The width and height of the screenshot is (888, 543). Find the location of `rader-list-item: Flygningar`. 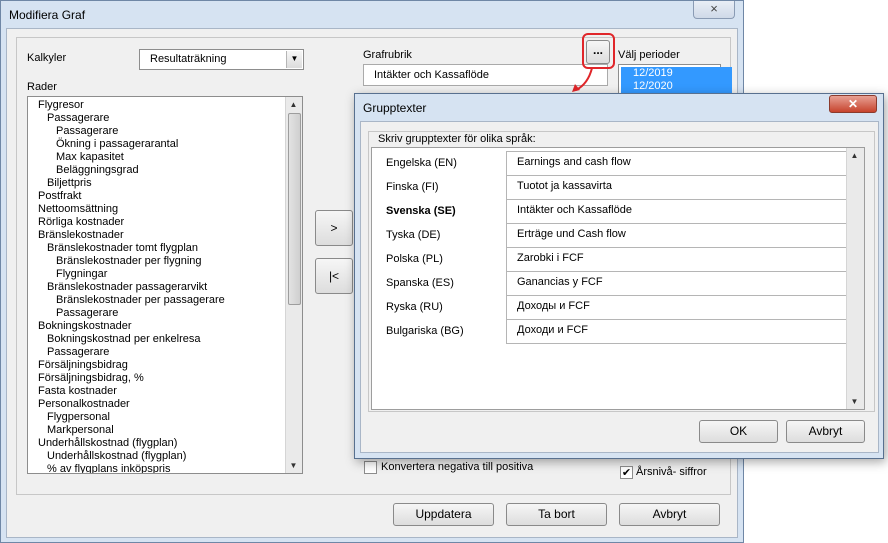

rader-list-item: Flygningar is located at coordinates (157, 274).